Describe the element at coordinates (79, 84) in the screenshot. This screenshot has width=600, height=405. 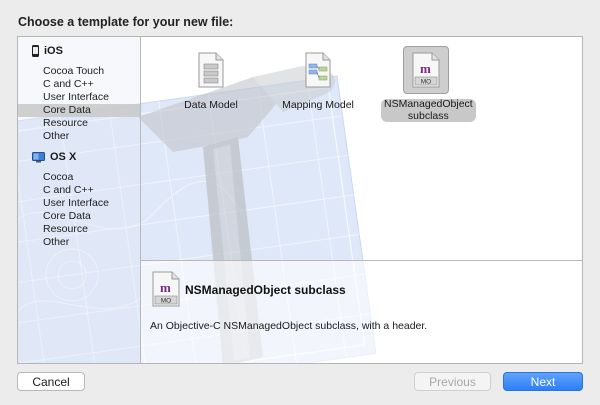
I see `sidebar-item-ios-c-and-cpp: C and C++` at that location.